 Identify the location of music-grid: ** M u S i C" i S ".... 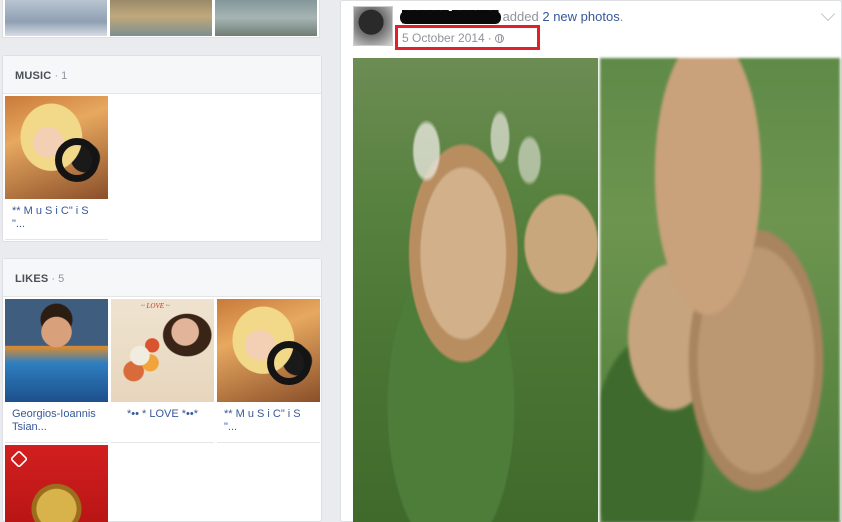
(162, 167).